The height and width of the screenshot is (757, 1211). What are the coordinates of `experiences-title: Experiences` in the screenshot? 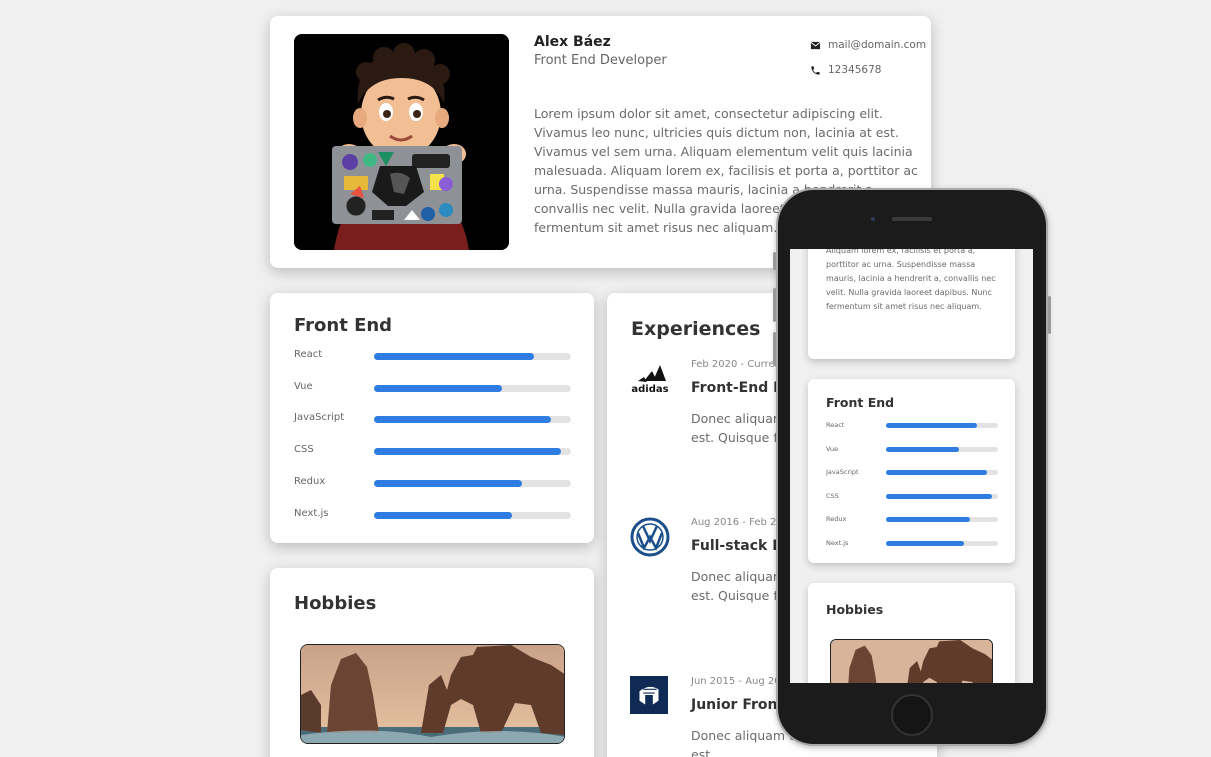 It's located at (696, 329).